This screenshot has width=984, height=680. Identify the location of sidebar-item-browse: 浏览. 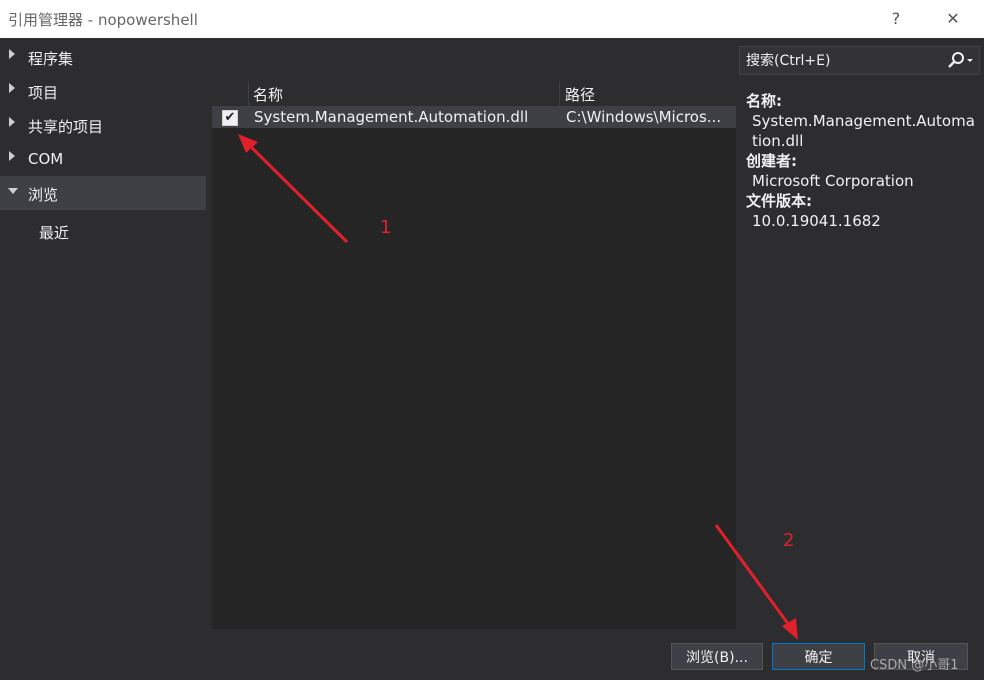
(103, 193).